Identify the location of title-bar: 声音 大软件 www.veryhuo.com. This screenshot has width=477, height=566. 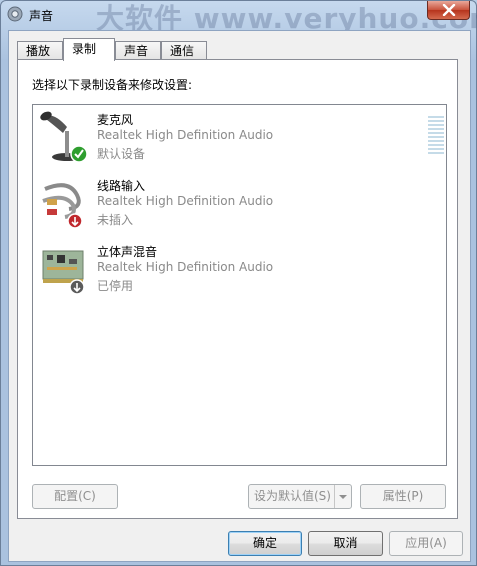
(239, 18).